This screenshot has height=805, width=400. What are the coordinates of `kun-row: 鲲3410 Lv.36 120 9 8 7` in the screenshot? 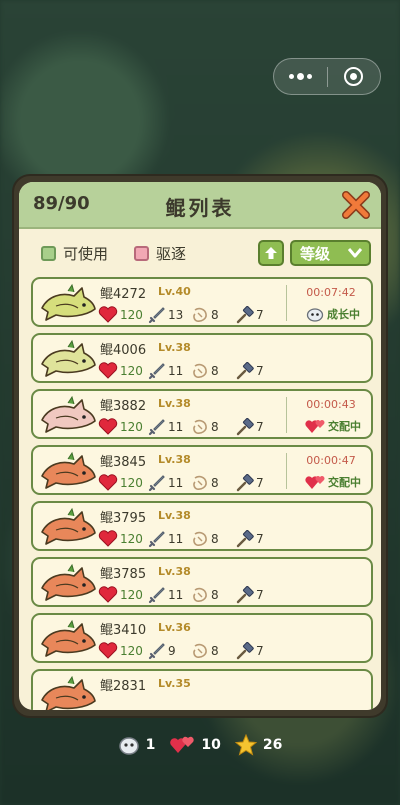 It's located at (202, 638).